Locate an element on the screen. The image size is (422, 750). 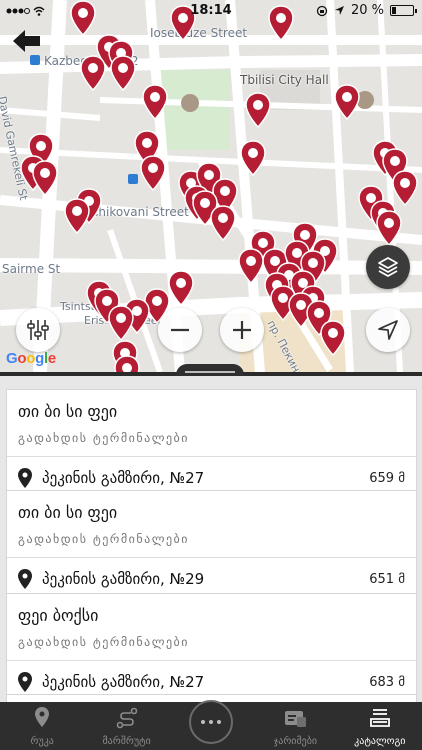
address-row: პეკინის გამზირი, №27 683 მ is located at coordinates (211, 682).